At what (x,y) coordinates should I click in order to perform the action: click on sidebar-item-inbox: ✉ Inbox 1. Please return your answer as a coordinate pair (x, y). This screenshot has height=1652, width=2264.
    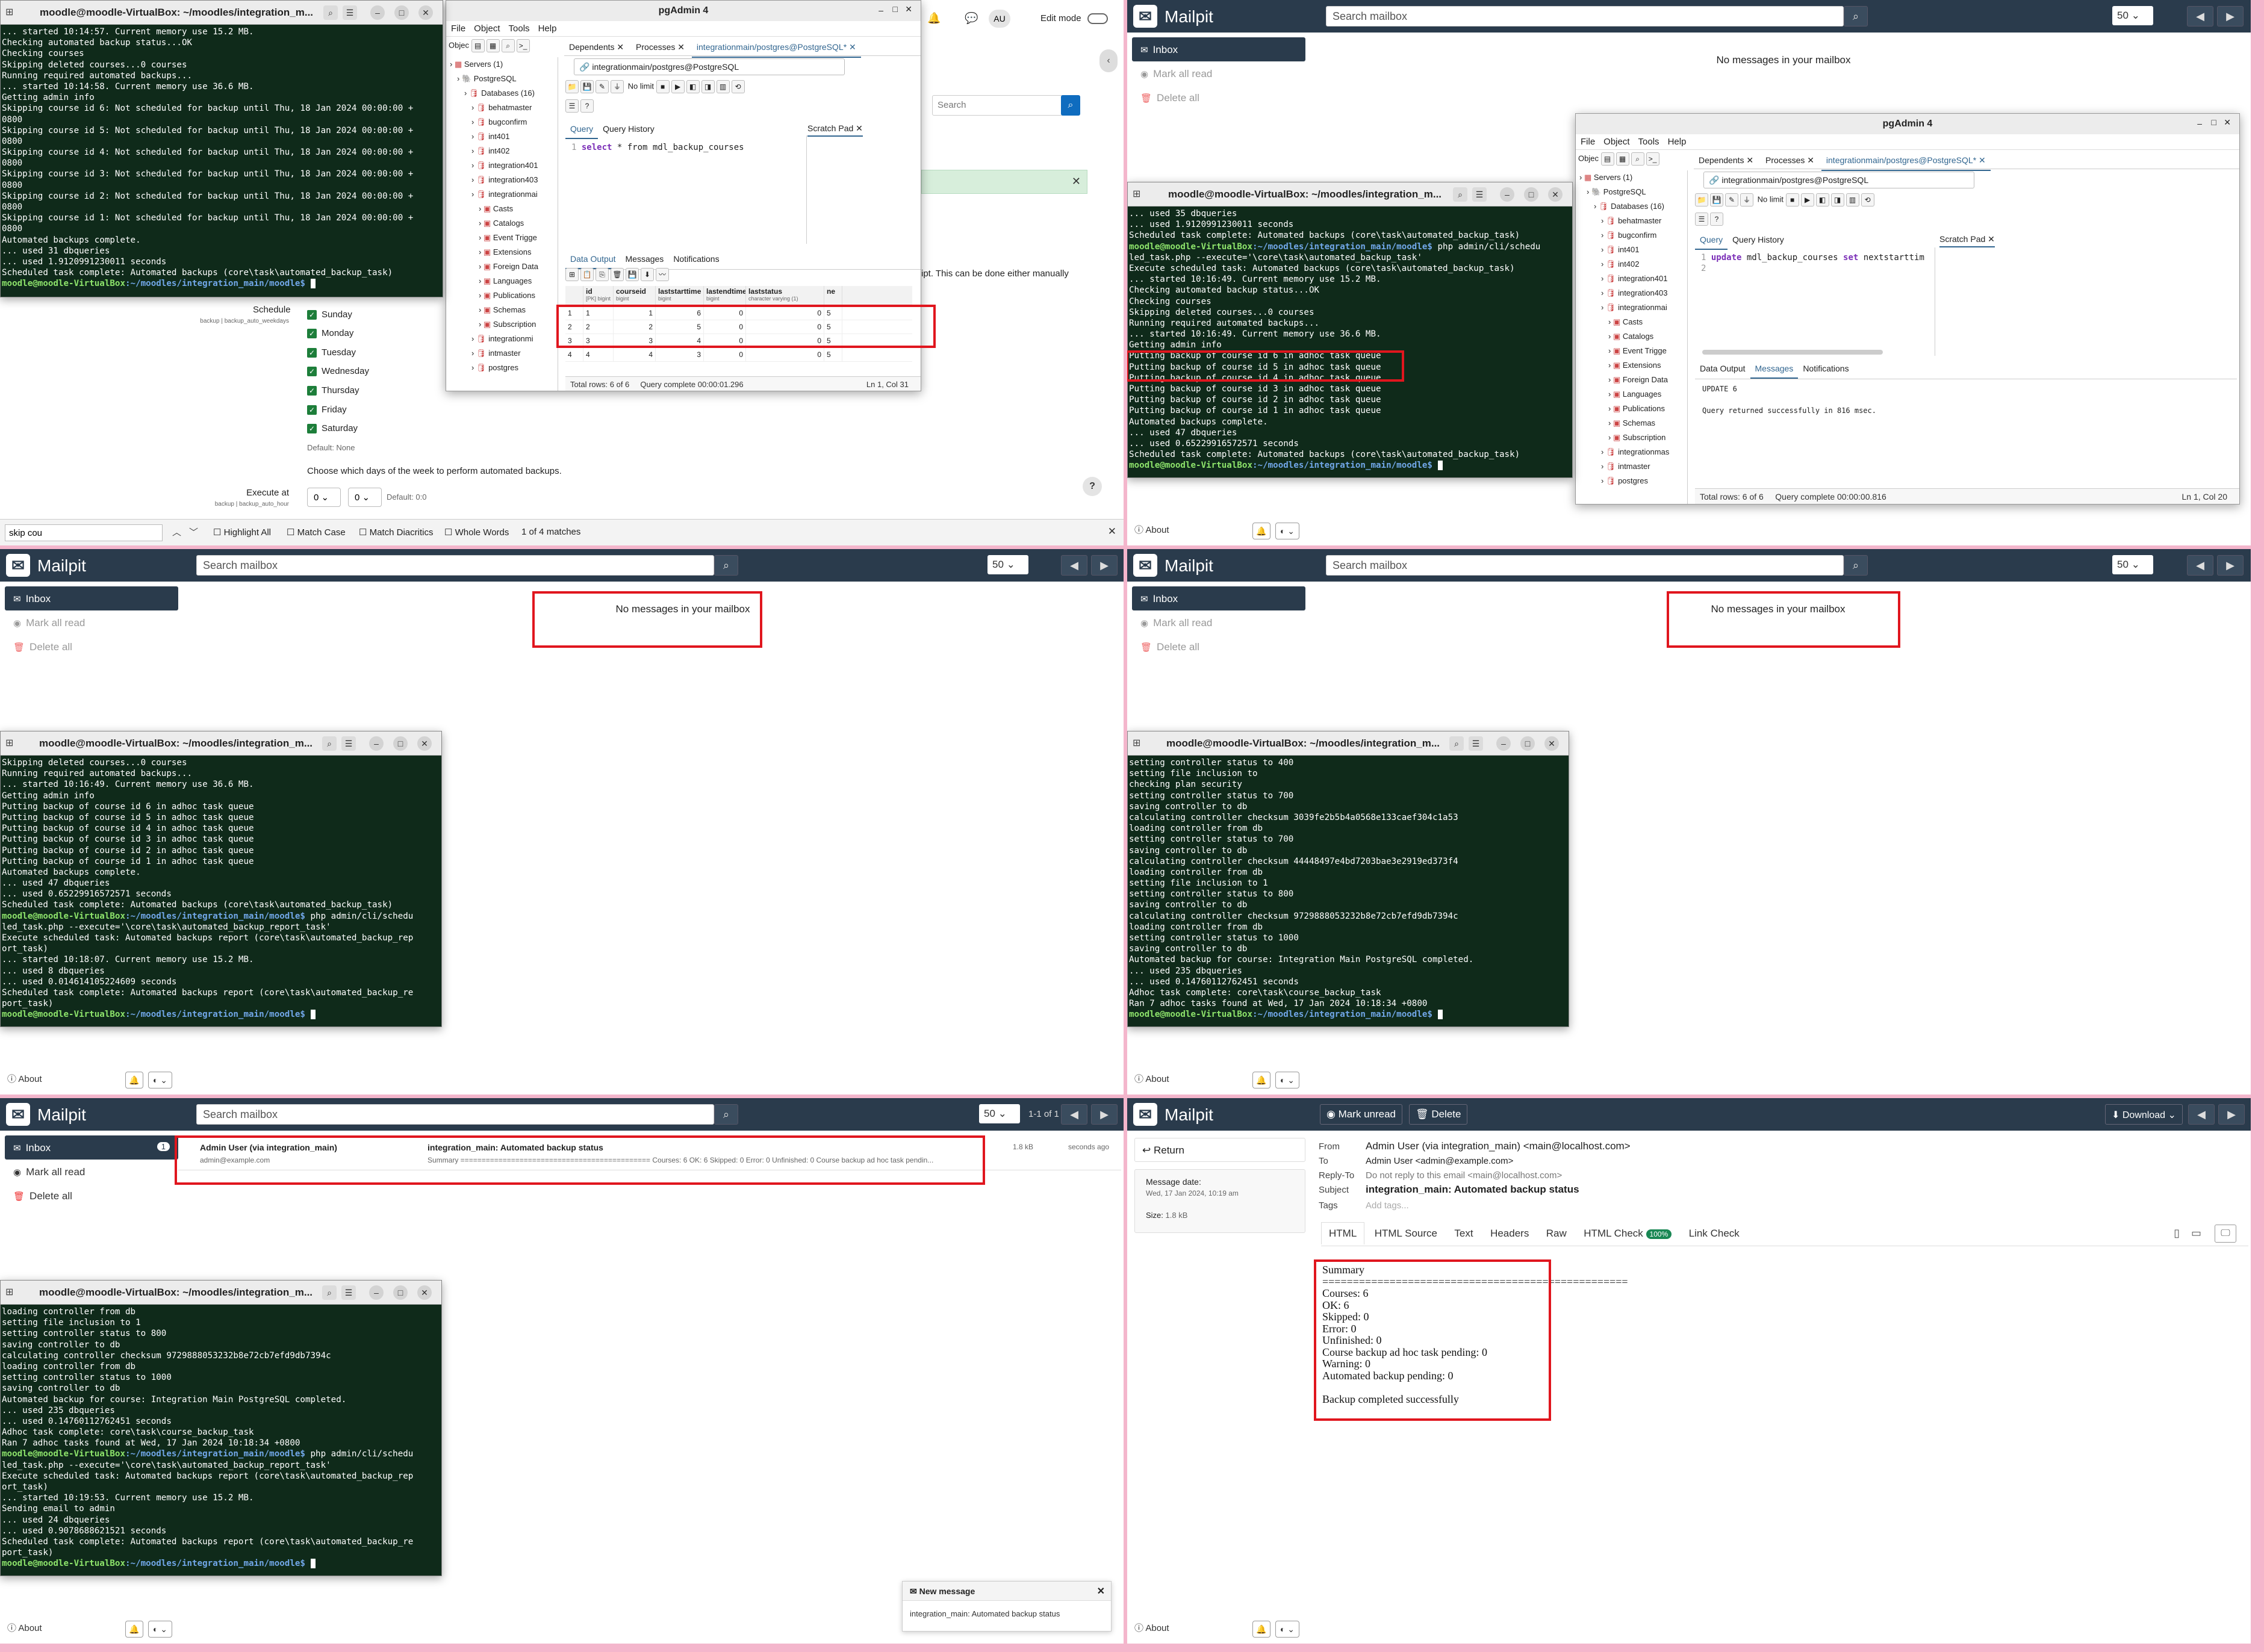
    Looking at the image, I should click on (92, 1147).